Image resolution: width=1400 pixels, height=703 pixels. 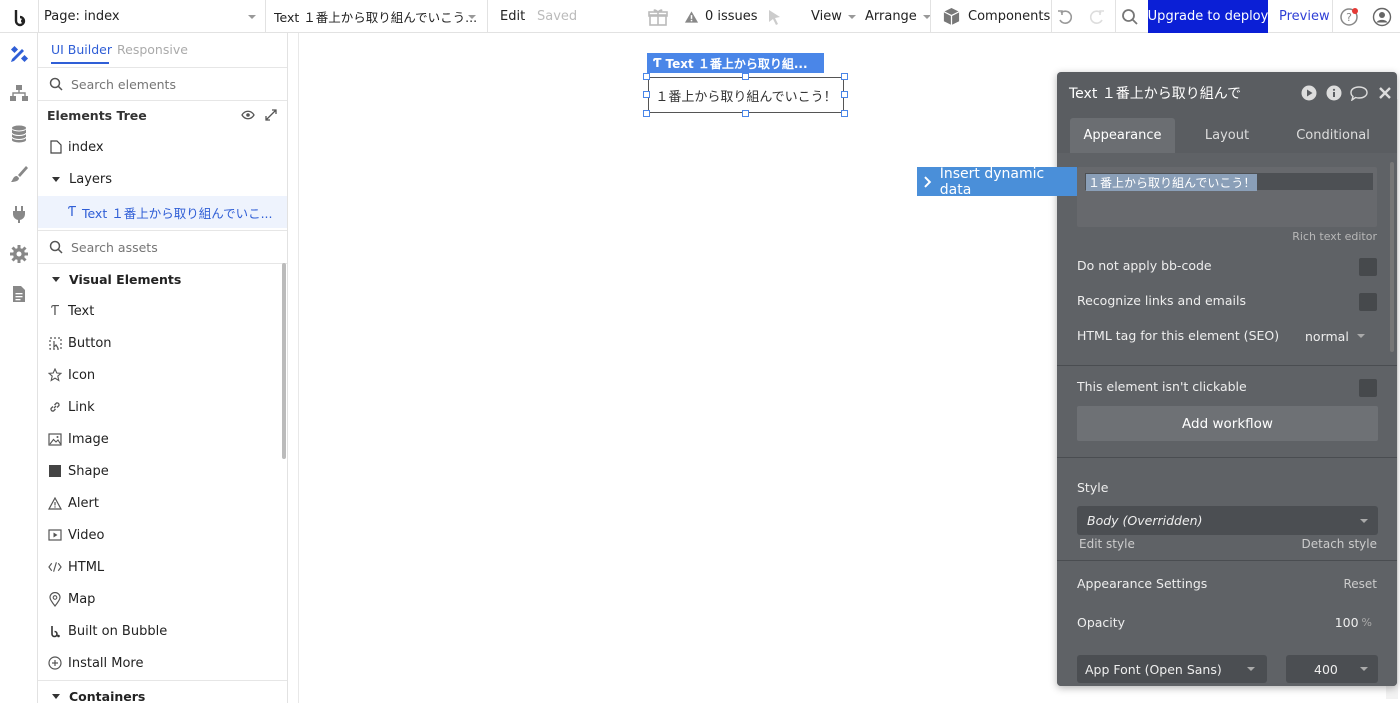 I want to click on visual-element-button: Button, so click(x=162, y=343).